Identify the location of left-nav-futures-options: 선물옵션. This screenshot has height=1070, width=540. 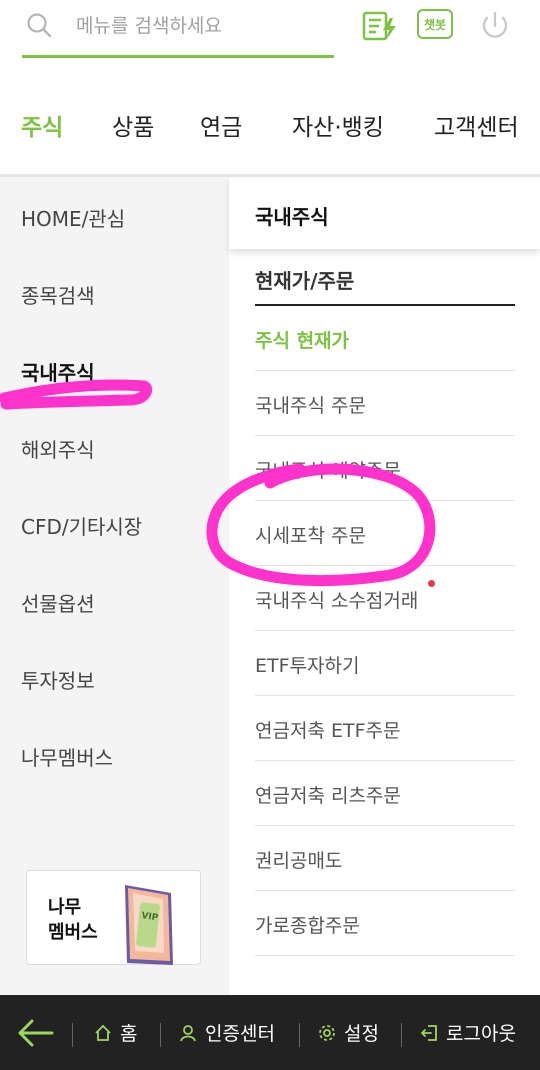
(58, 602).